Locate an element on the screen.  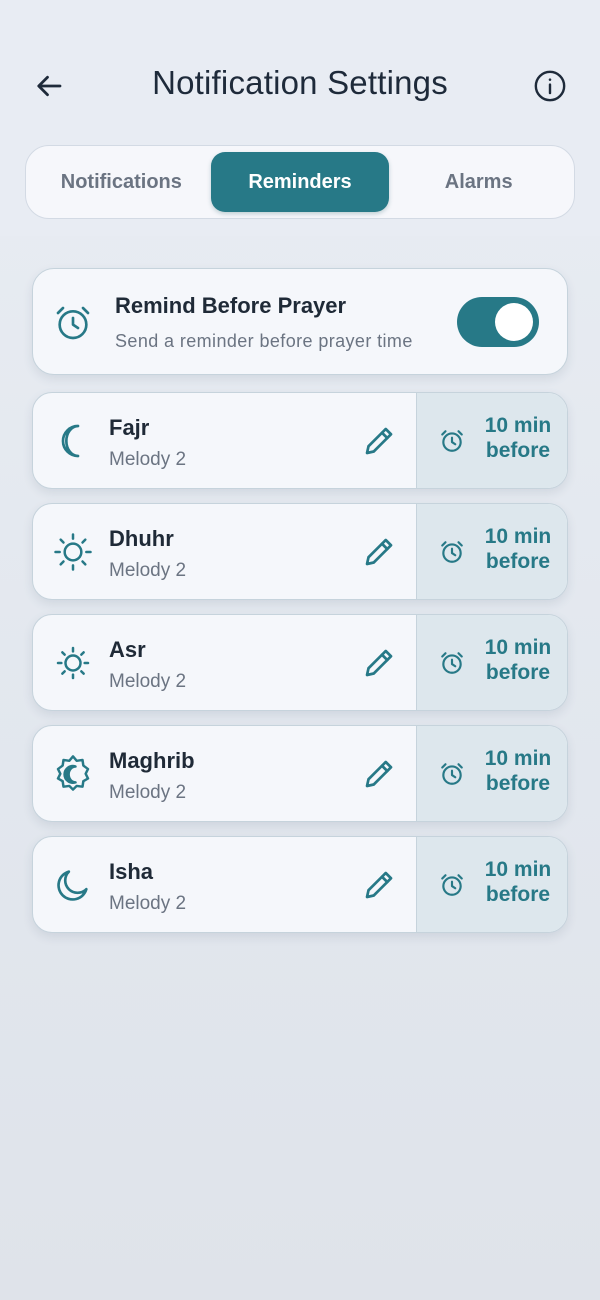
page-title: Notification Settings is located at coordinates (300, 82).